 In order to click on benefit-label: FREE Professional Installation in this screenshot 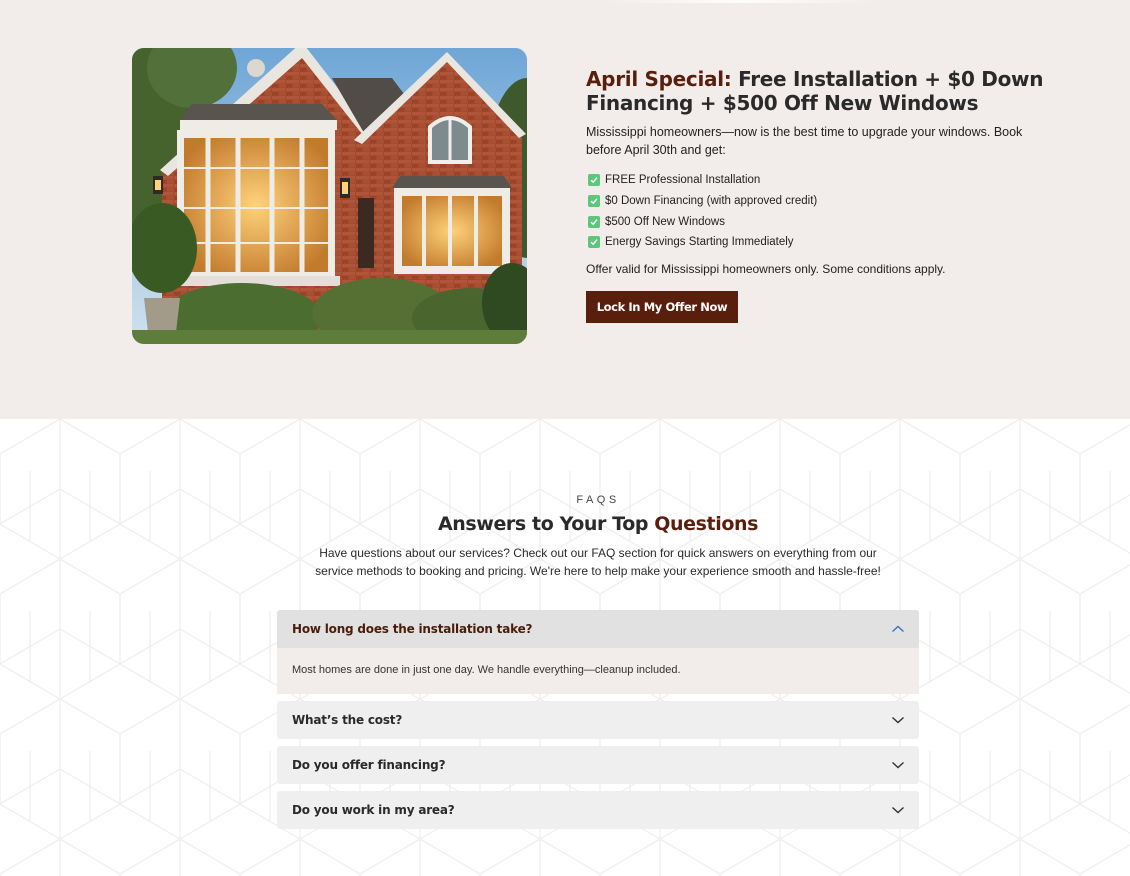, I will do `click(683, 180)`.